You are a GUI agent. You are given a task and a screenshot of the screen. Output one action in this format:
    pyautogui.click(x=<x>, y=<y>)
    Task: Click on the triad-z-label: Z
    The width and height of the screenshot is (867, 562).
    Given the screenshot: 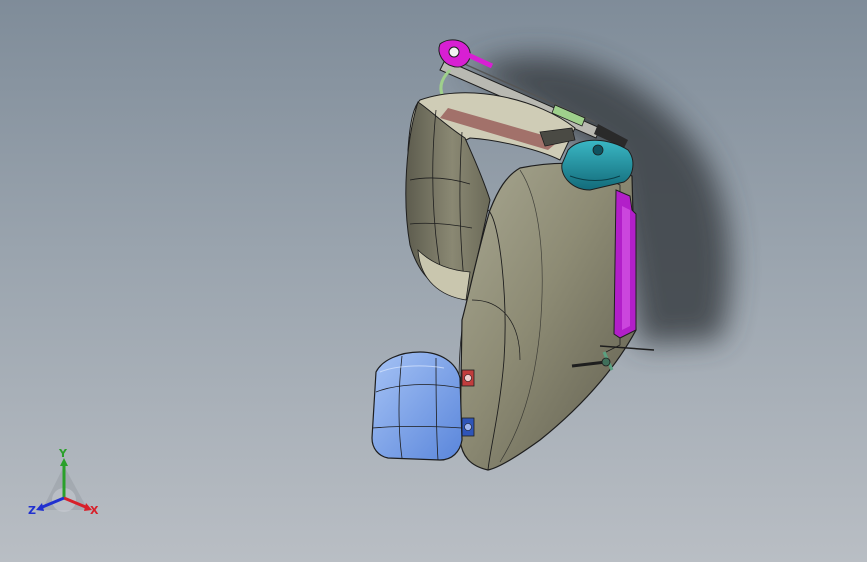 What is the action you would take?
    pyautogui.click(x=32, y=510)
    